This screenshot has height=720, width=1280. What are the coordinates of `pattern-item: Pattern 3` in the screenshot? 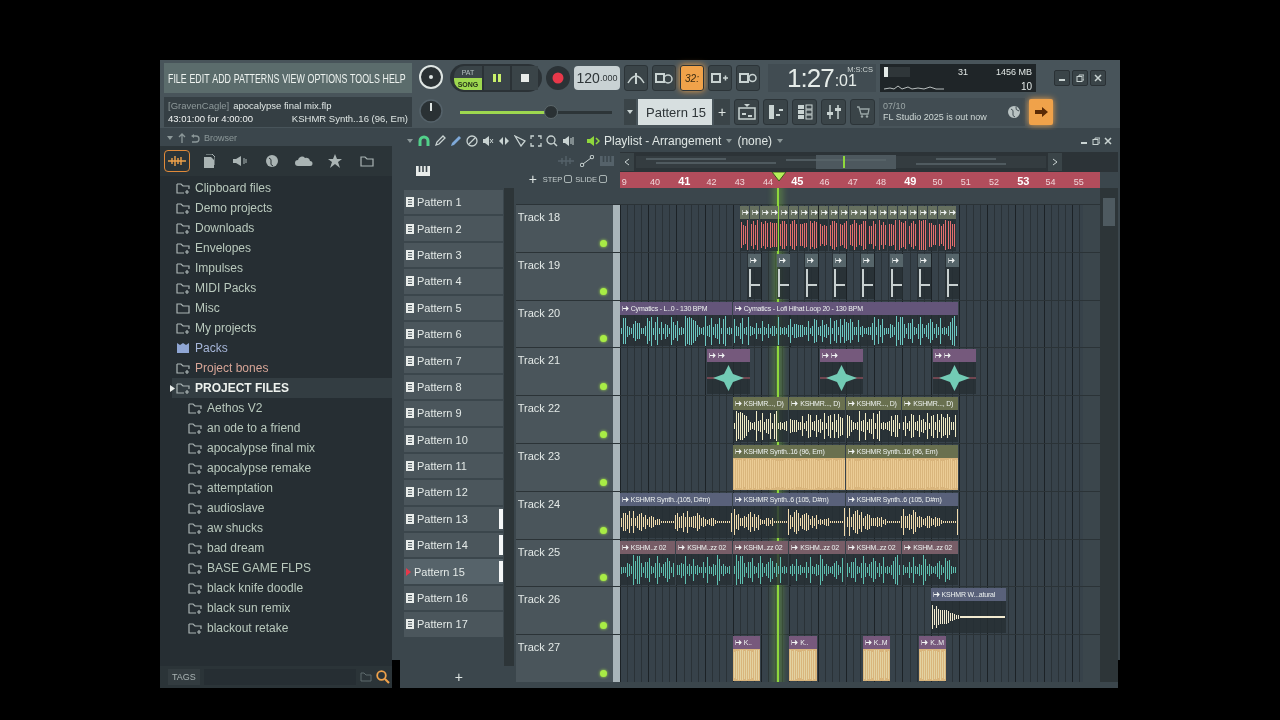 It's located at (453, 255).